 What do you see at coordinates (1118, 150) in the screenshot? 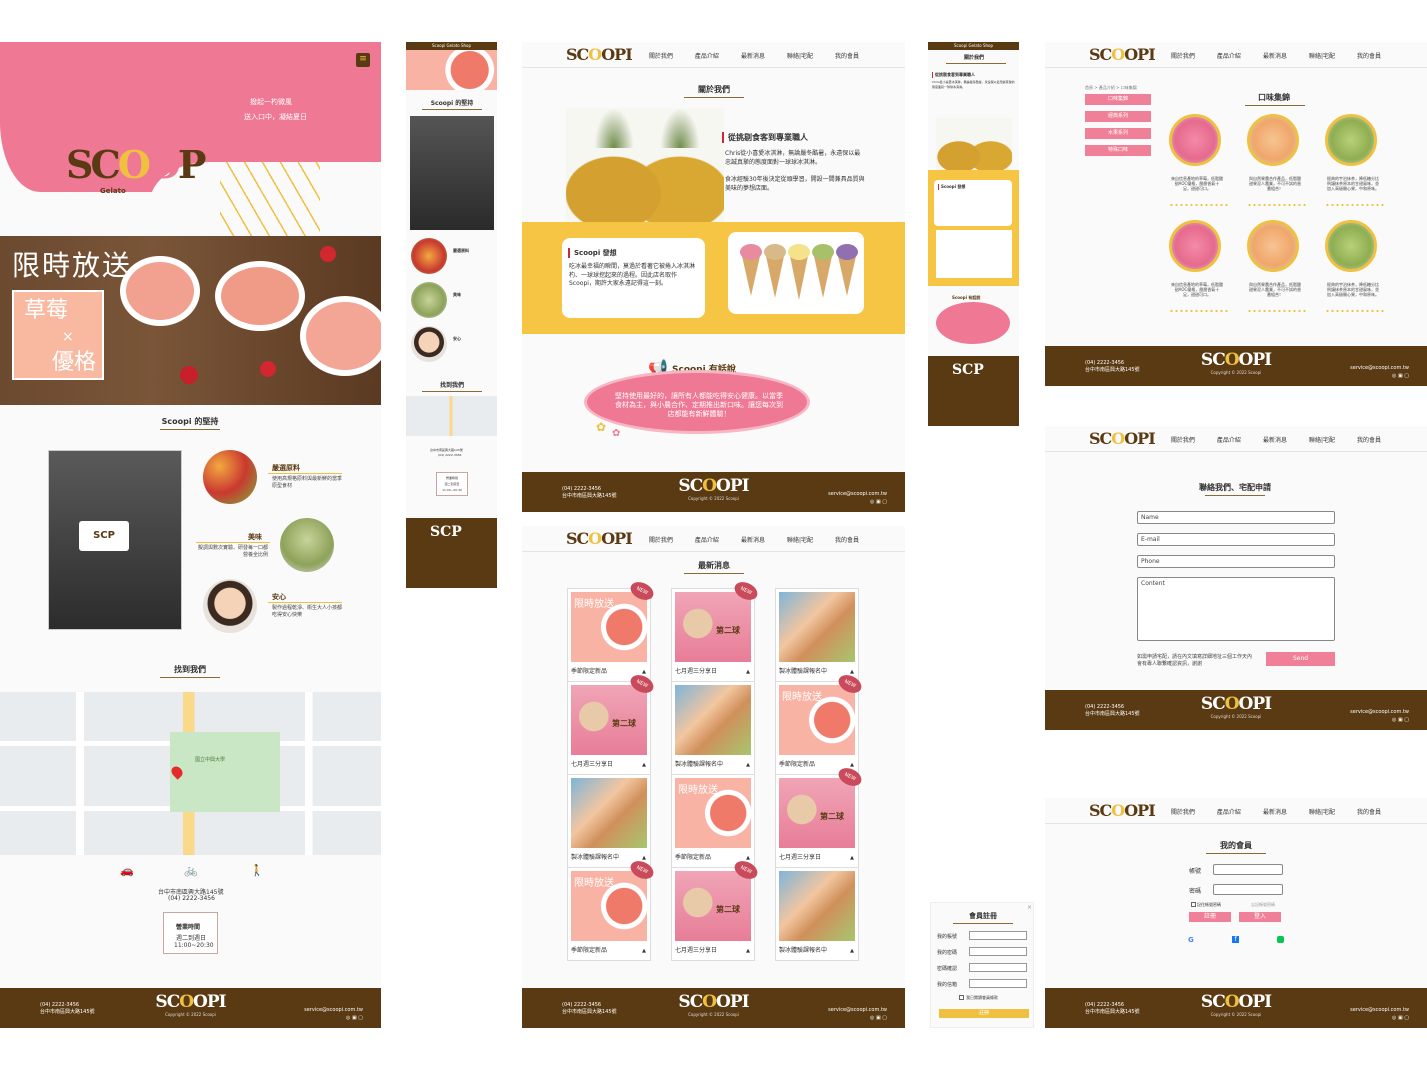
I see `flavor-category-button: 特殊口味` at bounding box center [1118, 150].